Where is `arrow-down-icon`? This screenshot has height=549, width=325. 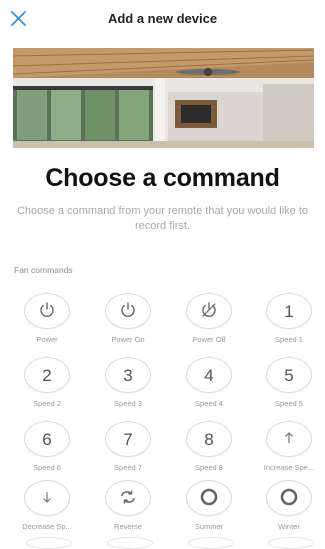 arrow-down-icon is located at coordinates (47, 498).